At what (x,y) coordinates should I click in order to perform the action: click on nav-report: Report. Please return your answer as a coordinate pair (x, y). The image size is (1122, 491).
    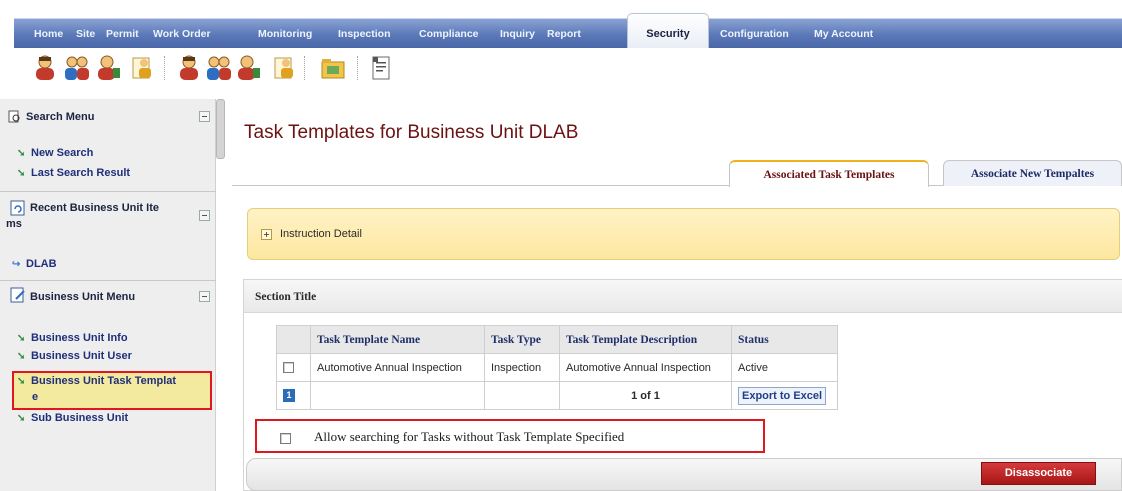
    Looking at the image, I should click on (564, 34).